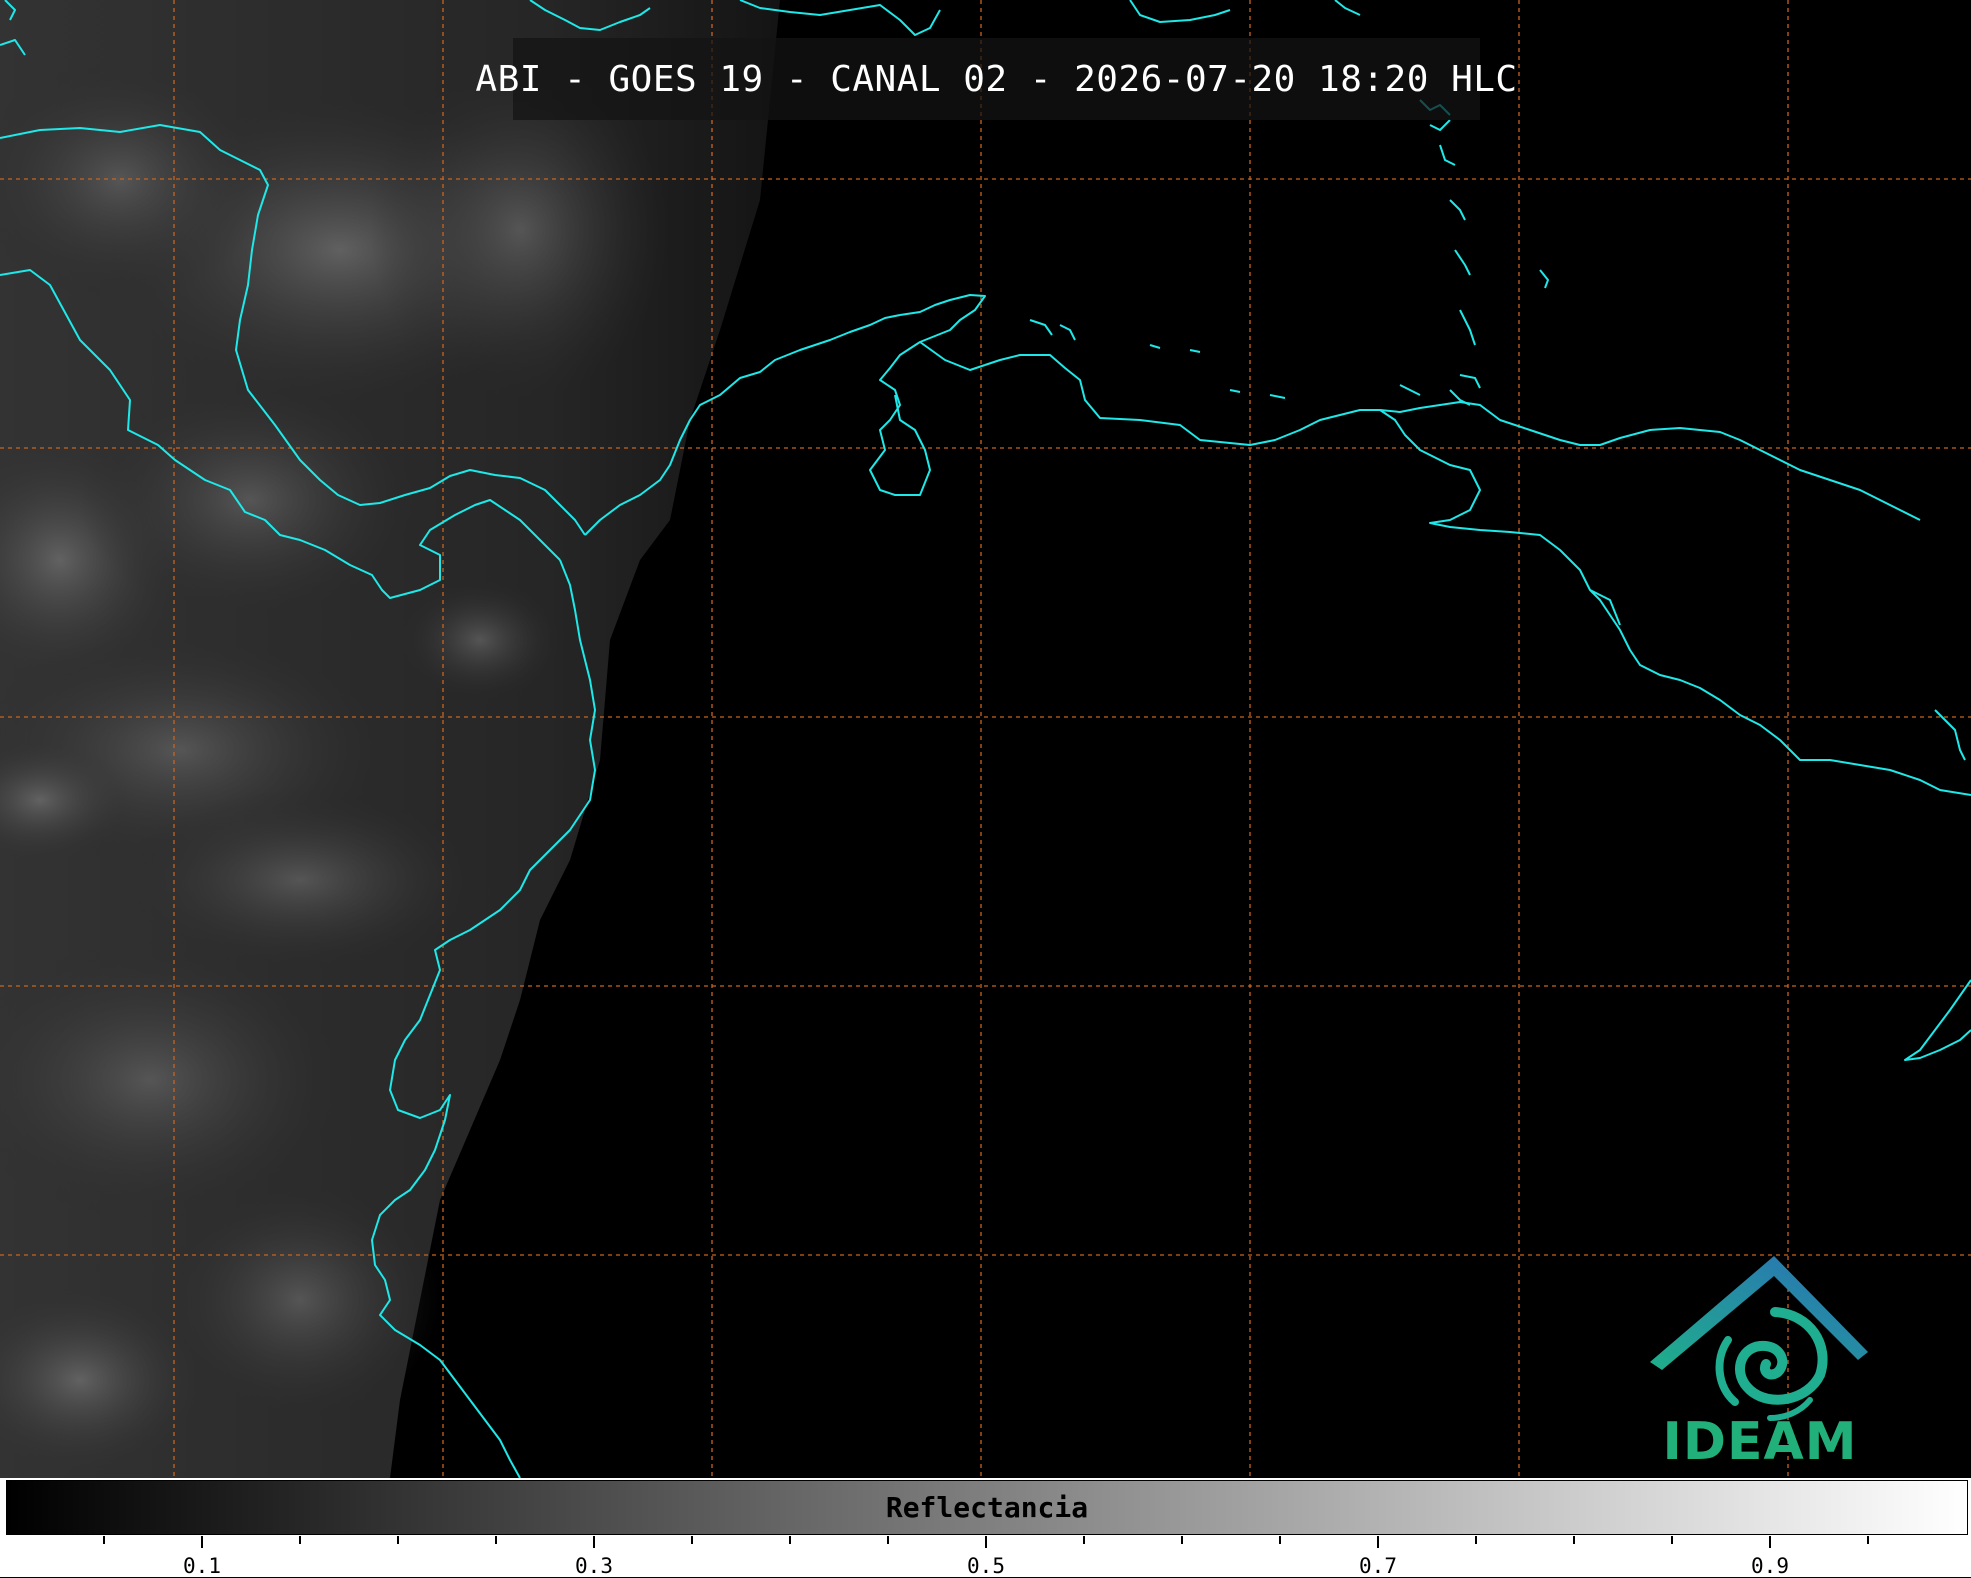  What do you see at coordinates (985, 1528) in the screenshot?
I see `colorbar-panel: Reflectancia 0.1 0.3 0.5 0.7 0.9` at bounding box center [985, 1528].